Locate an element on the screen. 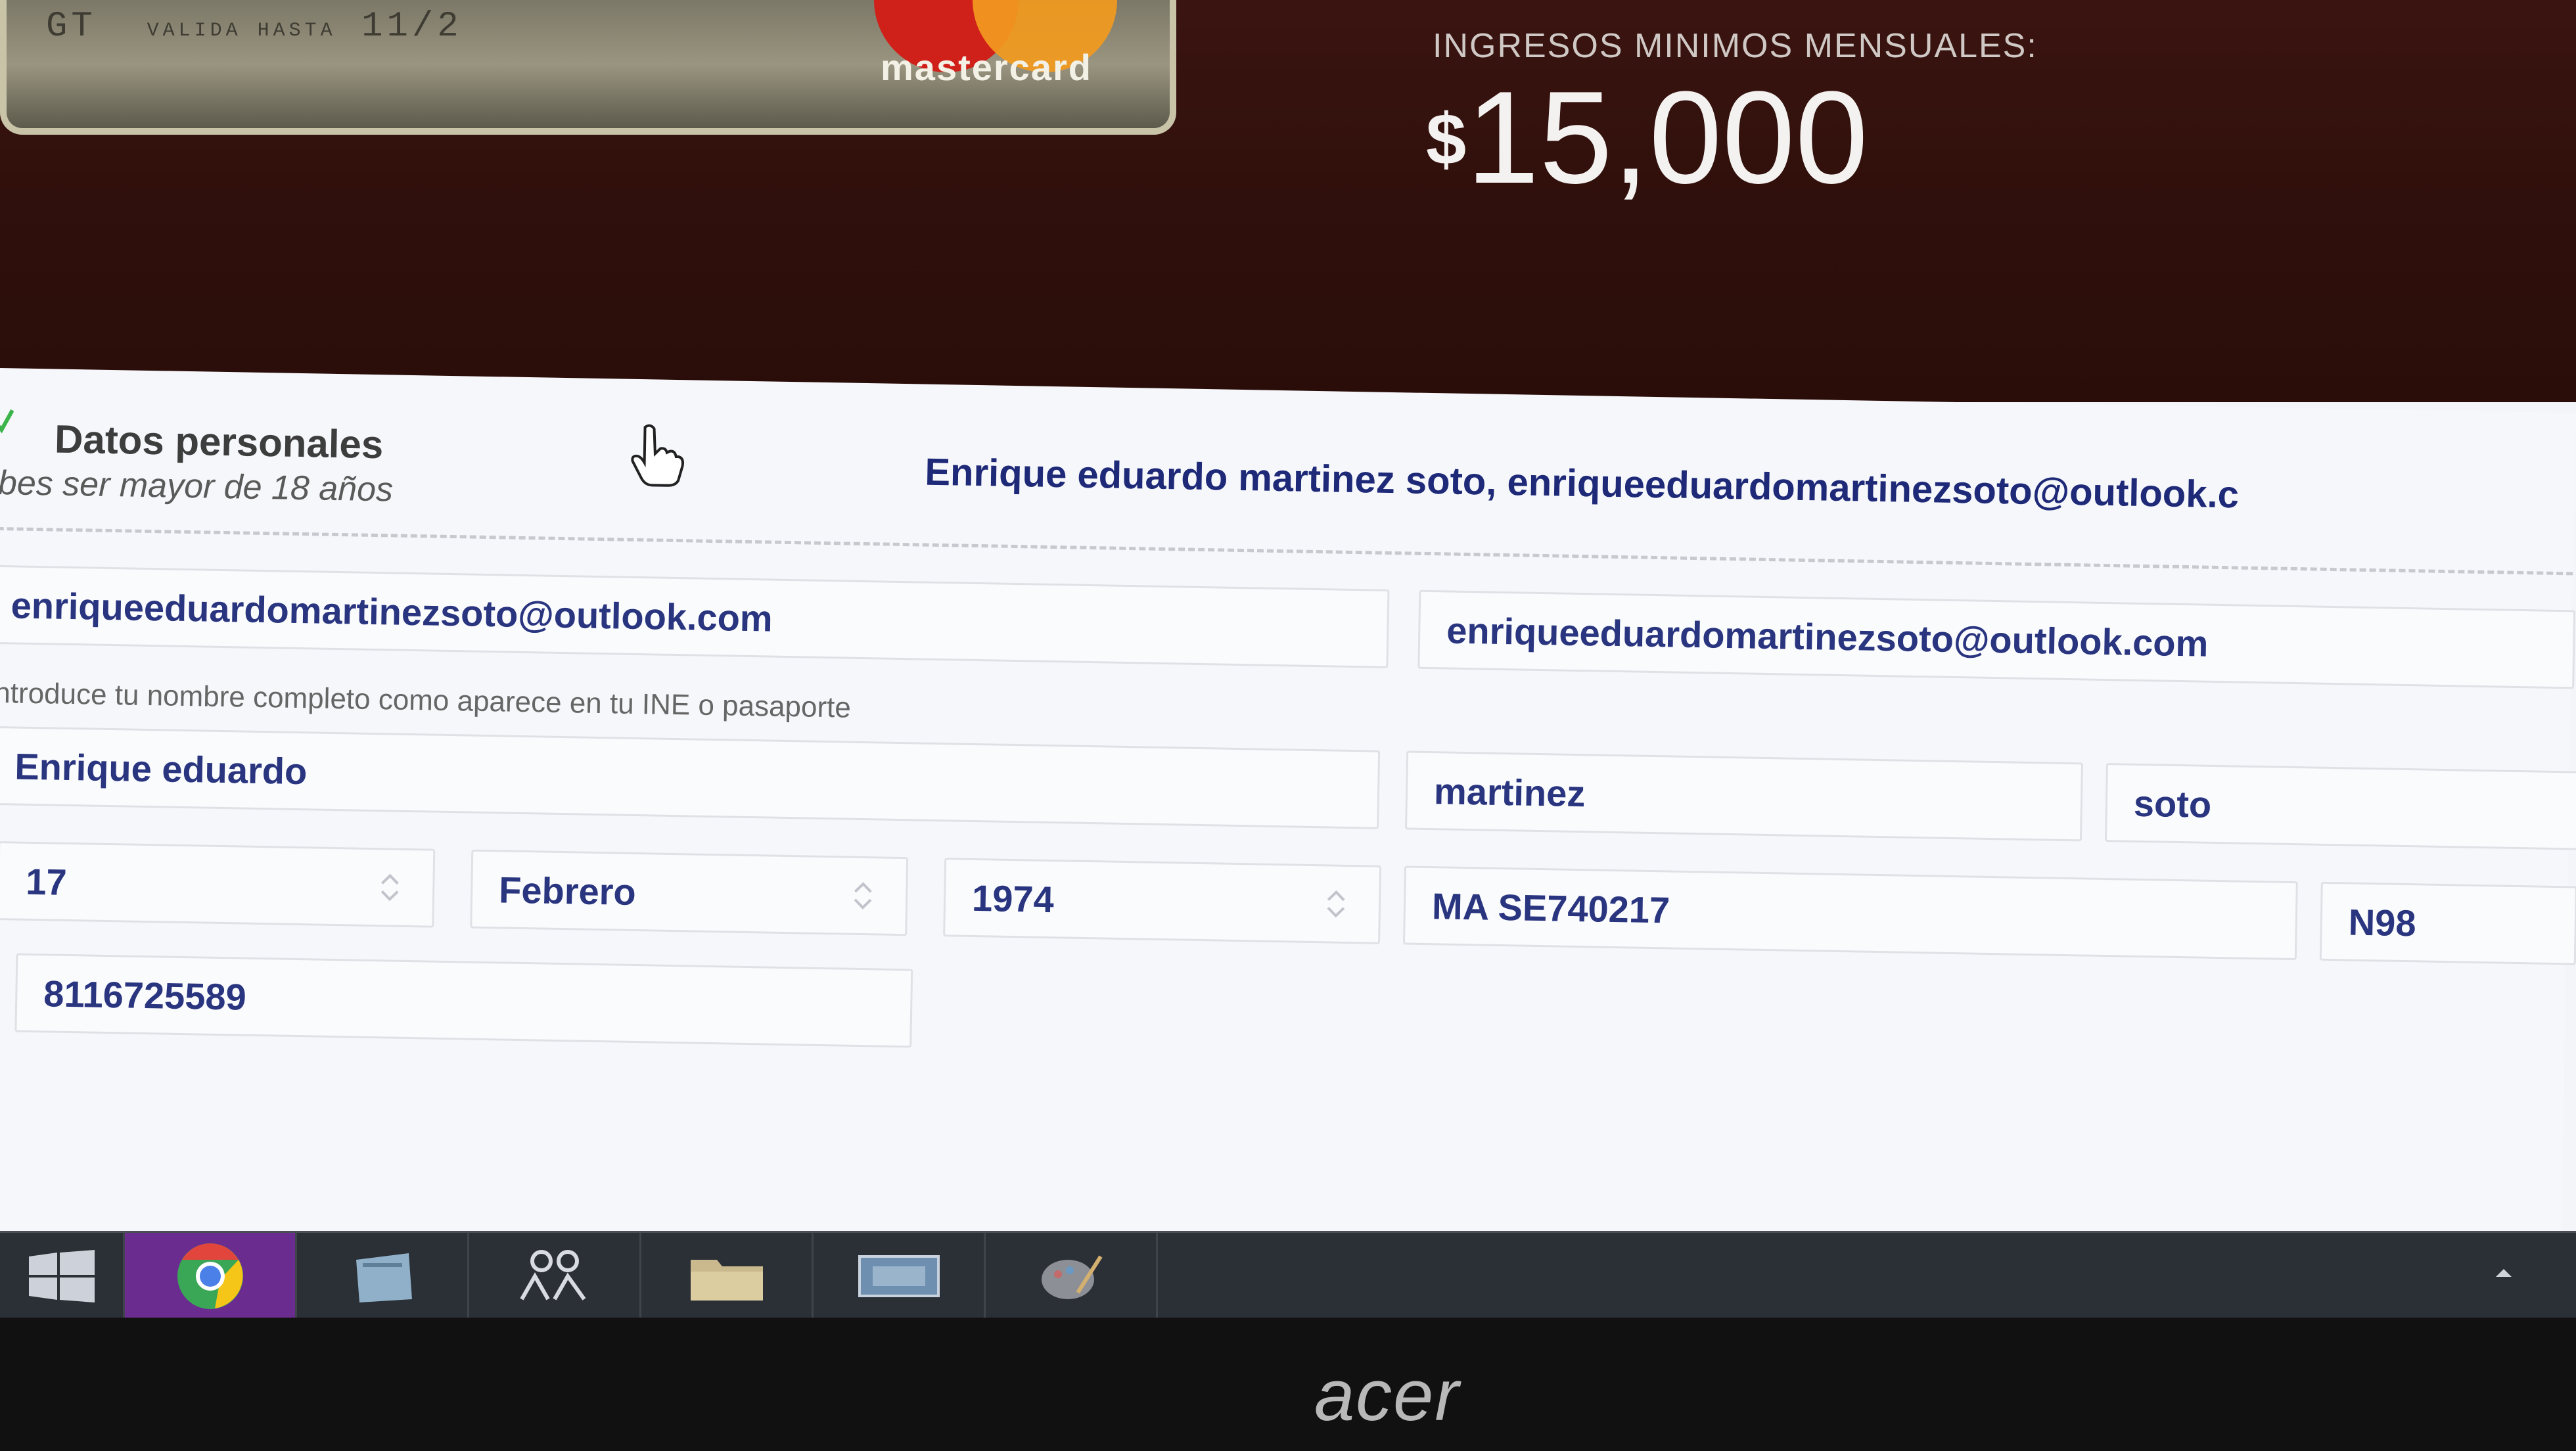  taskbar-notepad is located at coordinates (383, 1275).